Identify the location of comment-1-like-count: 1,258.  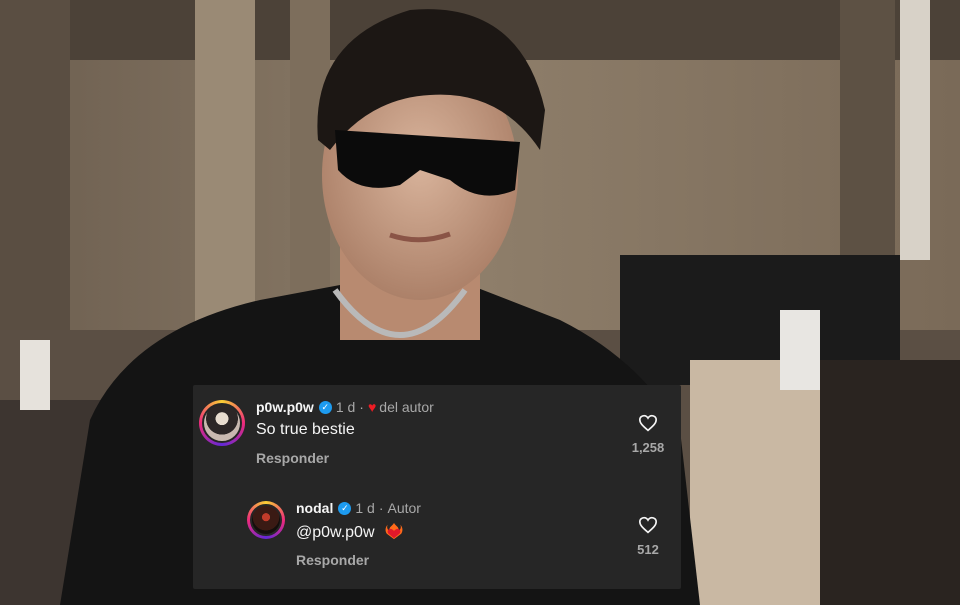
(648, 447).